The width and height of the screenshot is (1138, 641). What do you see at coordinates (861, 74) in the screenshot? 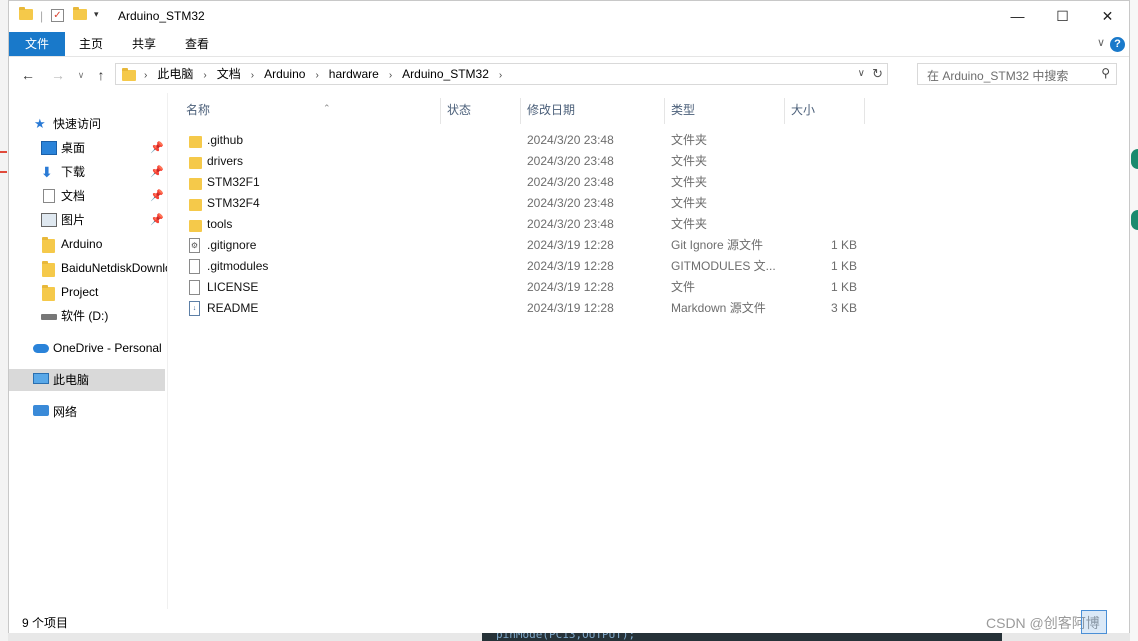
I see `address-dropdown-chevron-icon: ∨` at bounding box center [861, 74].